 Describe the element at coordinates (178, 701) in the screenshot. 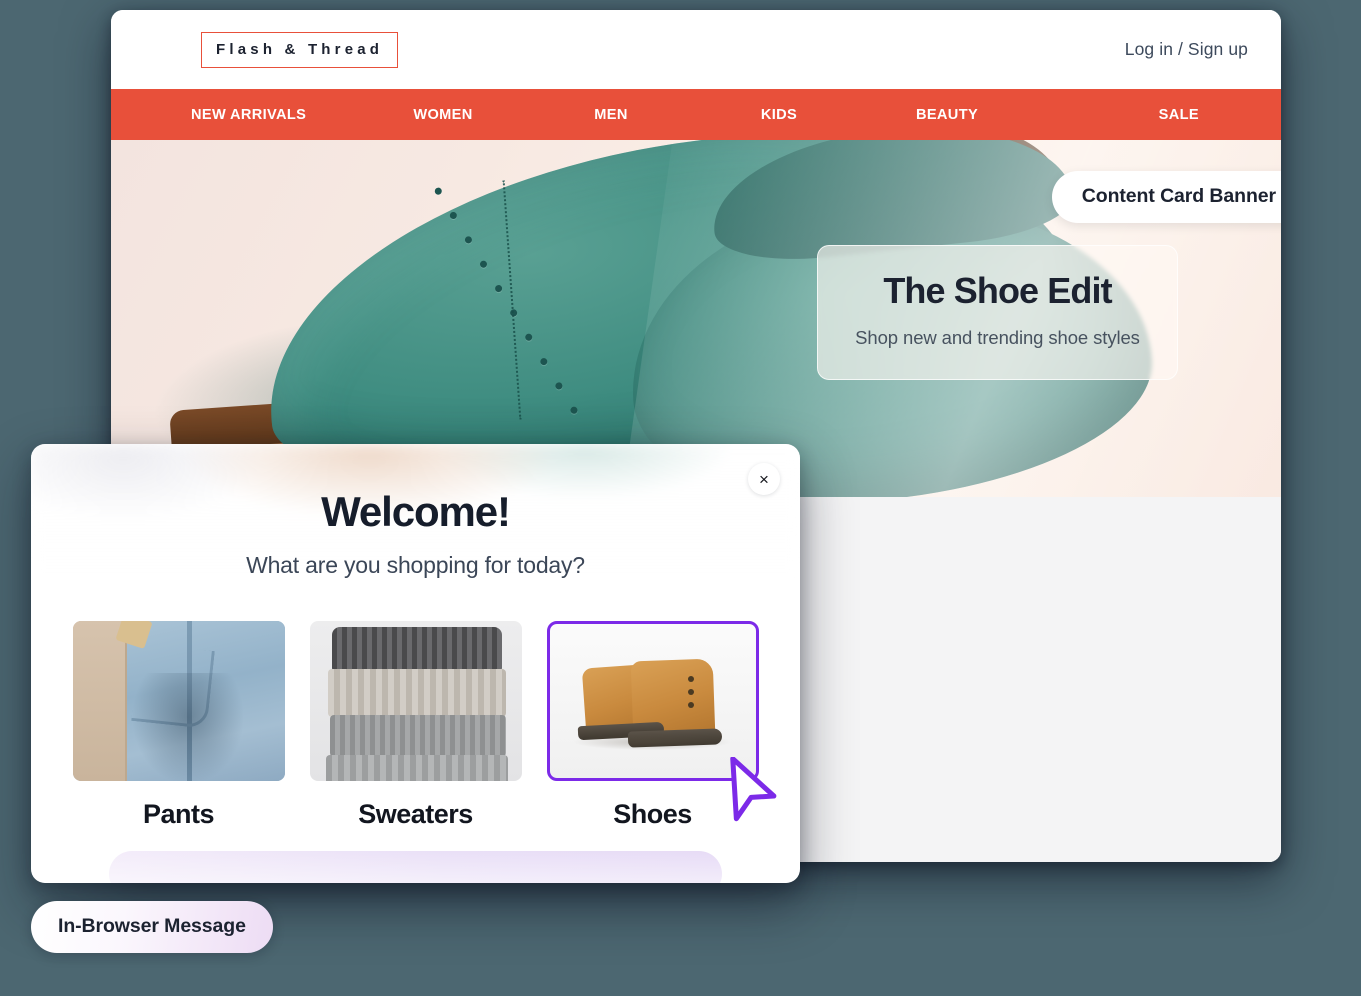

I see `pants-thumbnail-image` at that location.